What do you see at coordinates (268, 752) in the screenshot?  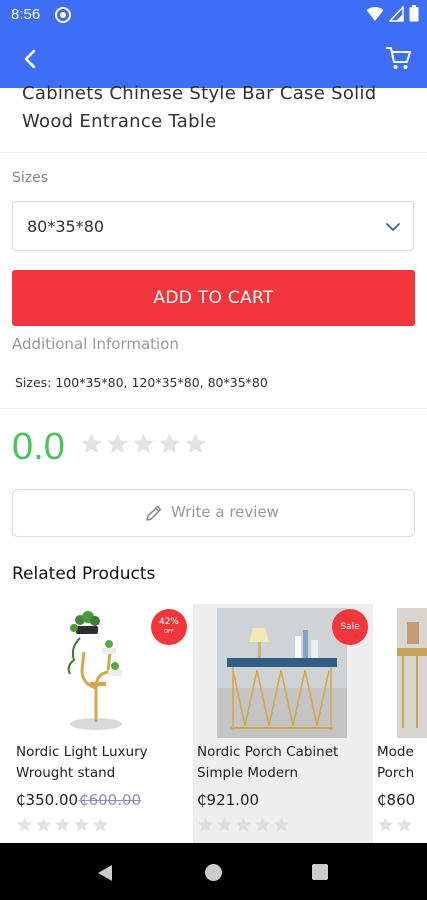 I see `product-card-name-line1: Nordic Porch Cabinet` at bounding box center [268, 752].